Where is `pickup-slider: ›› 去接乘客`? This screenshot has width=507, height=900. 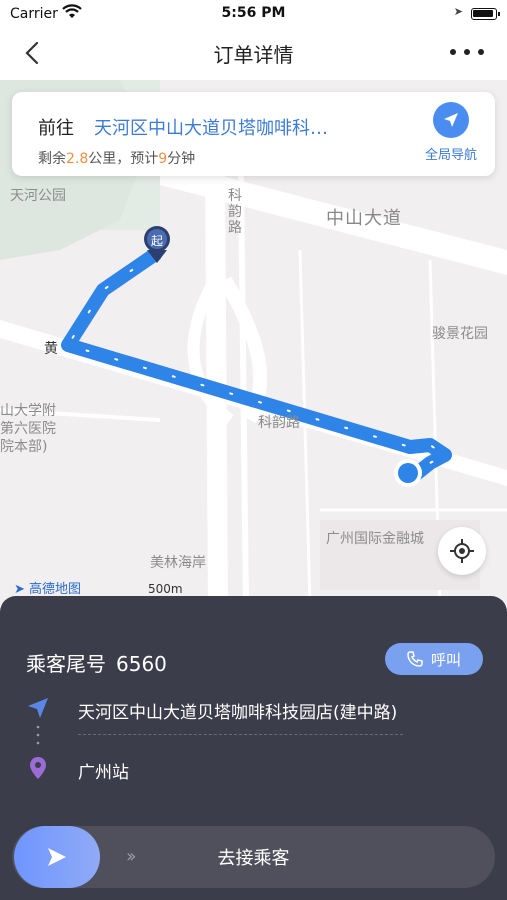
pickup-slider: ›› 去接乘客 is located at coordinates (253, 857).